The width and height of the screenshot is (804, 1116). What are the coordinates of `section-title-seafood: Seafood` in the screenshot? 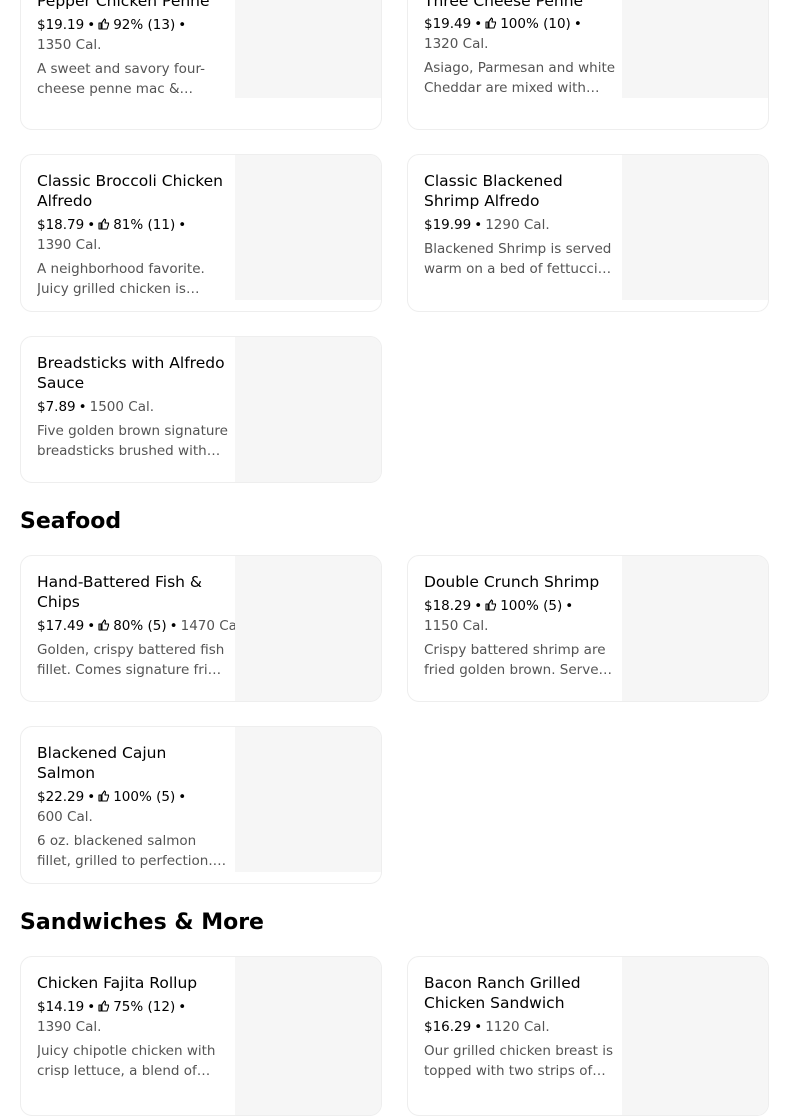 It's located at (71, 521).